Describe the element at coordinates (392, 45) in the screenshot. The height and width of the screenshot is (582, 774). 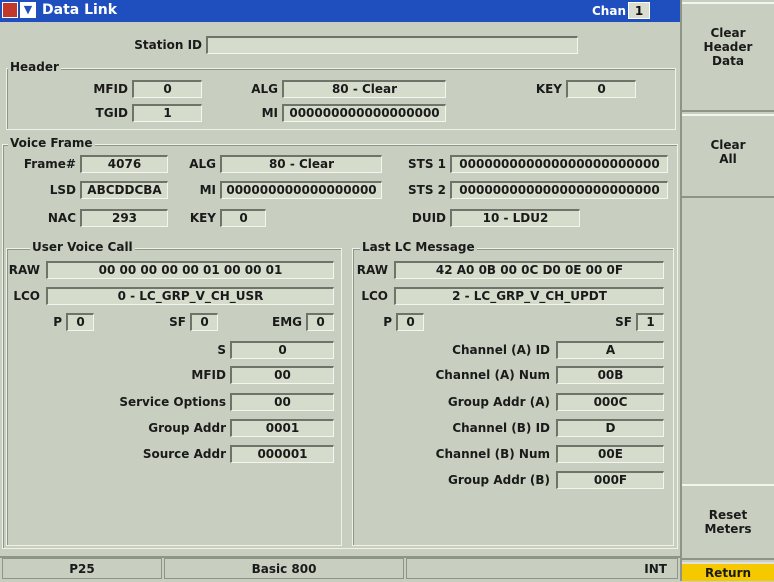
I see `station-id-field` at that location.